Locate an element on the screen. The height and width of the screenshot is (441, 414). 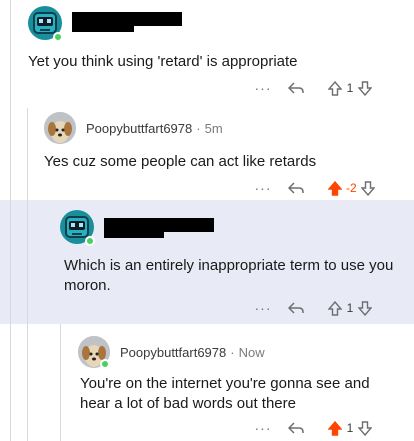
comment-author: Poopybuttfart6978 · Now is located at coordinates (192, 352).